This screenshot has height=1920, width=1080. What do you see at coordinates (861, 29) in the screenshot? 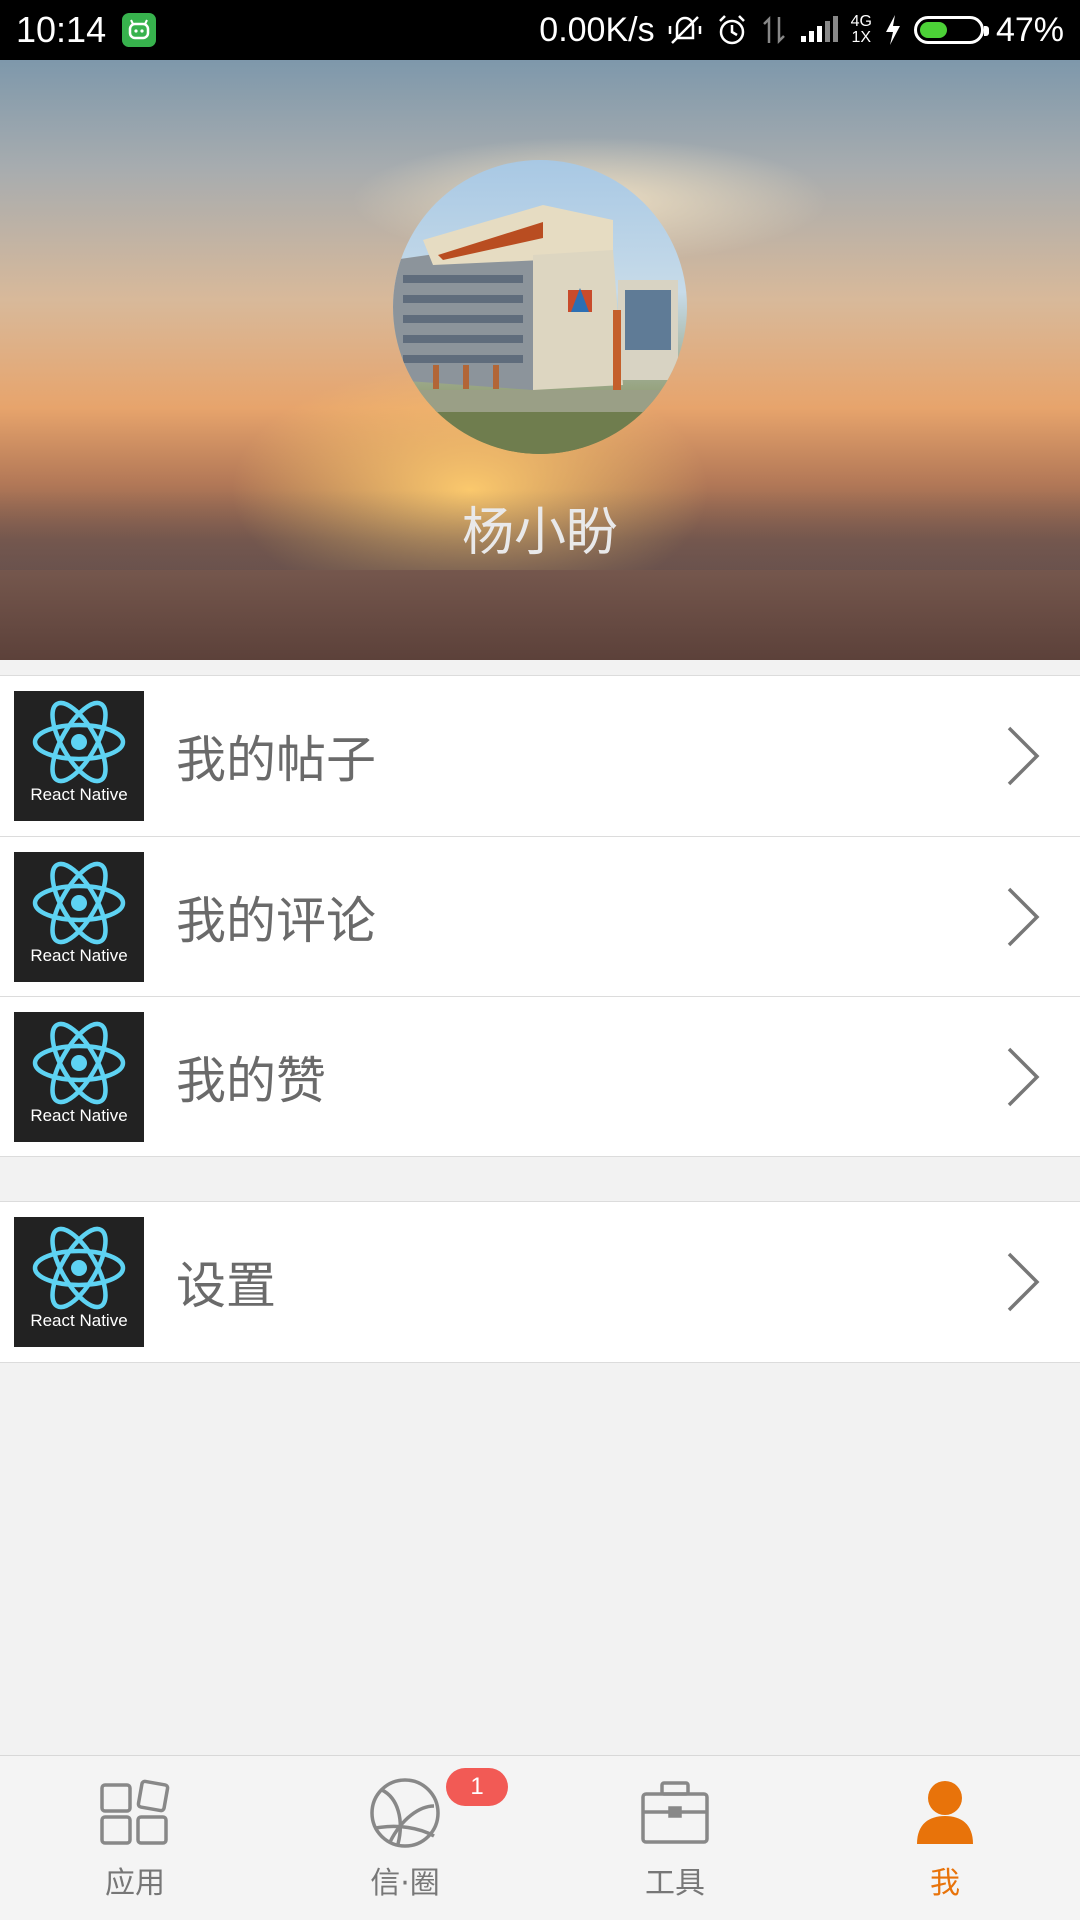
I see `network-type: 4G 1X` at bounding box center [861, 29].